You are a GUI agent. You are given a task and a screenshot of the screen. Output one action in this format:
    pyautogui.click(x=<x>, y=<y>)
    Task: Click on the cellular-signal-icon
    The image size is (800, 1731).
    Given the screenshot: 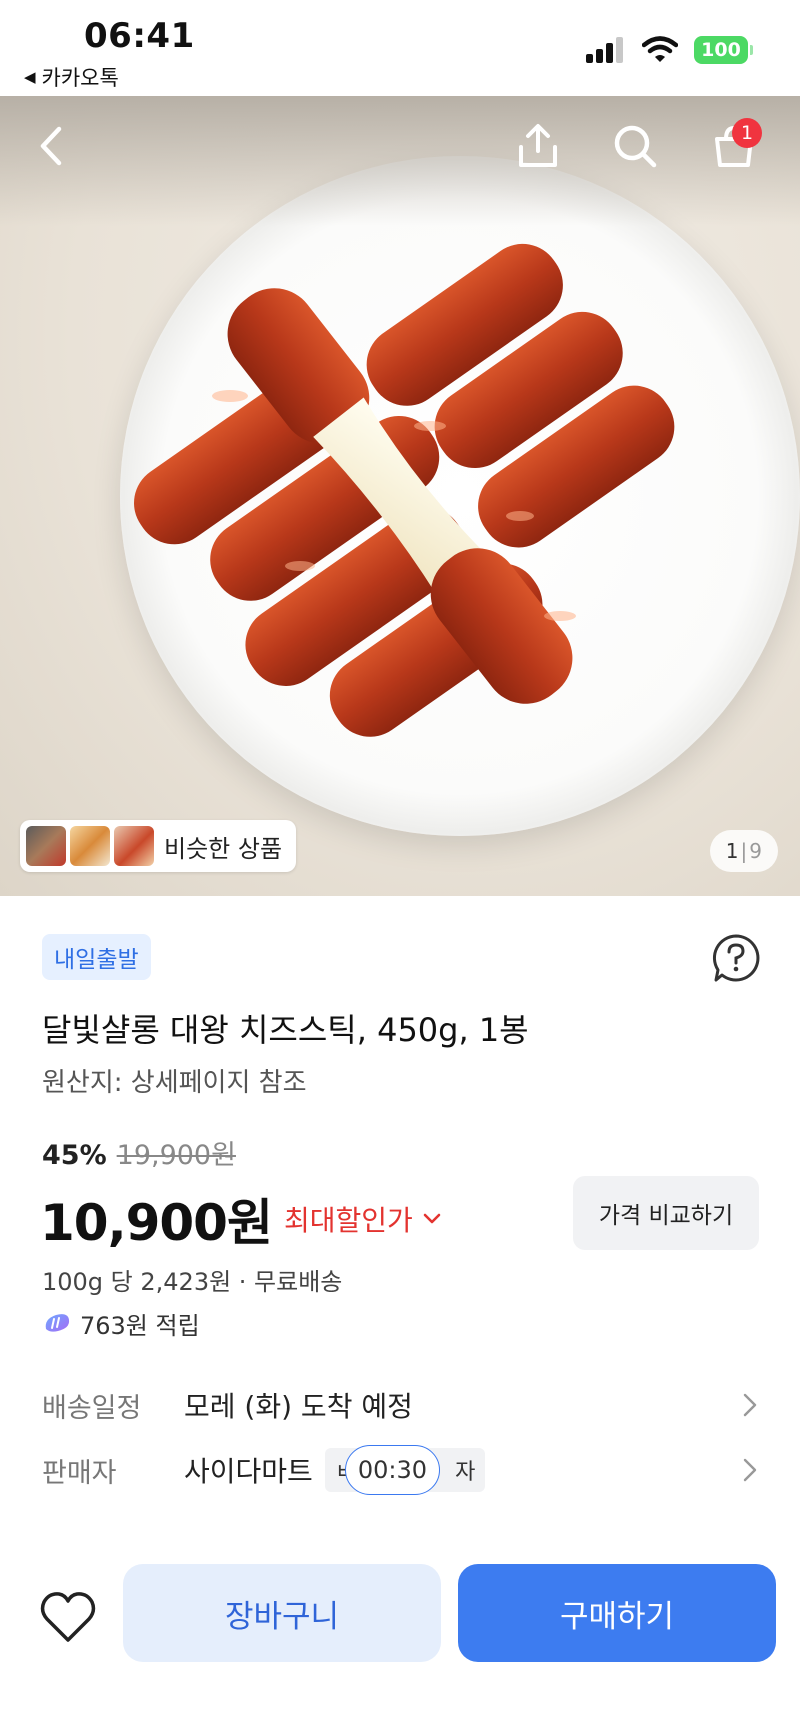 What is the action you would take?
    pyautogui.click(x=604, y=50)
    